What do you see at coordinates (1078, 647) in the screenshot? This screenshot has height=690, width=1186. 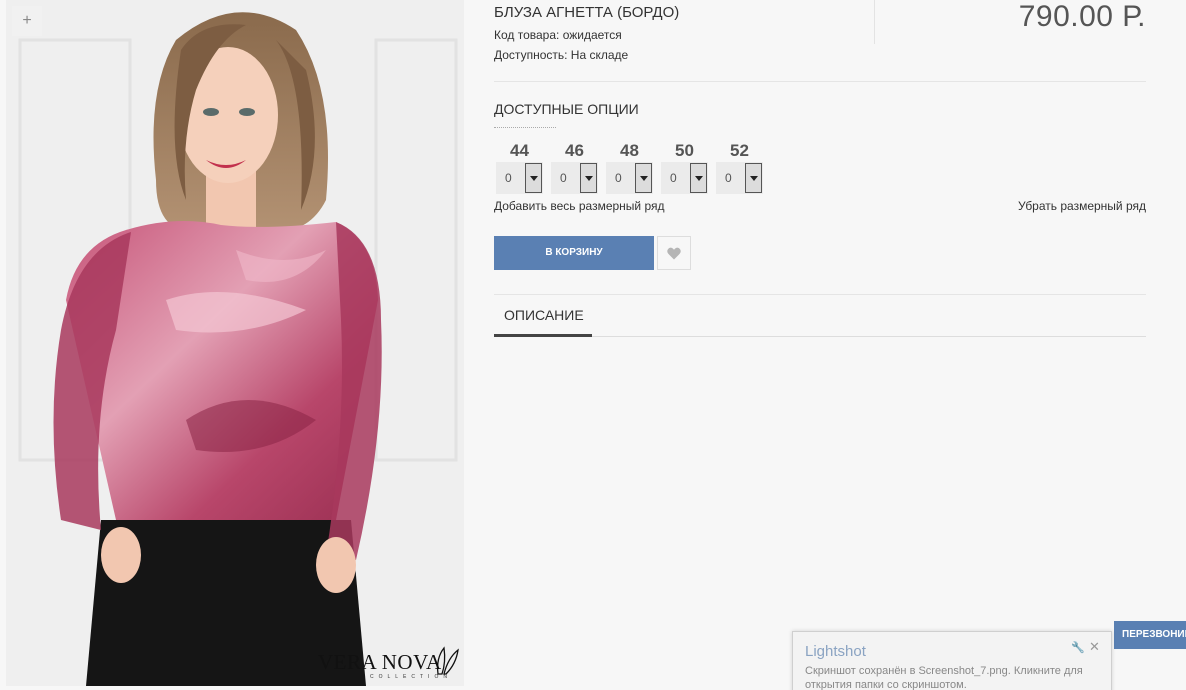 I see `wrench-icon: 🔧` at bounding box center [1078, 647].